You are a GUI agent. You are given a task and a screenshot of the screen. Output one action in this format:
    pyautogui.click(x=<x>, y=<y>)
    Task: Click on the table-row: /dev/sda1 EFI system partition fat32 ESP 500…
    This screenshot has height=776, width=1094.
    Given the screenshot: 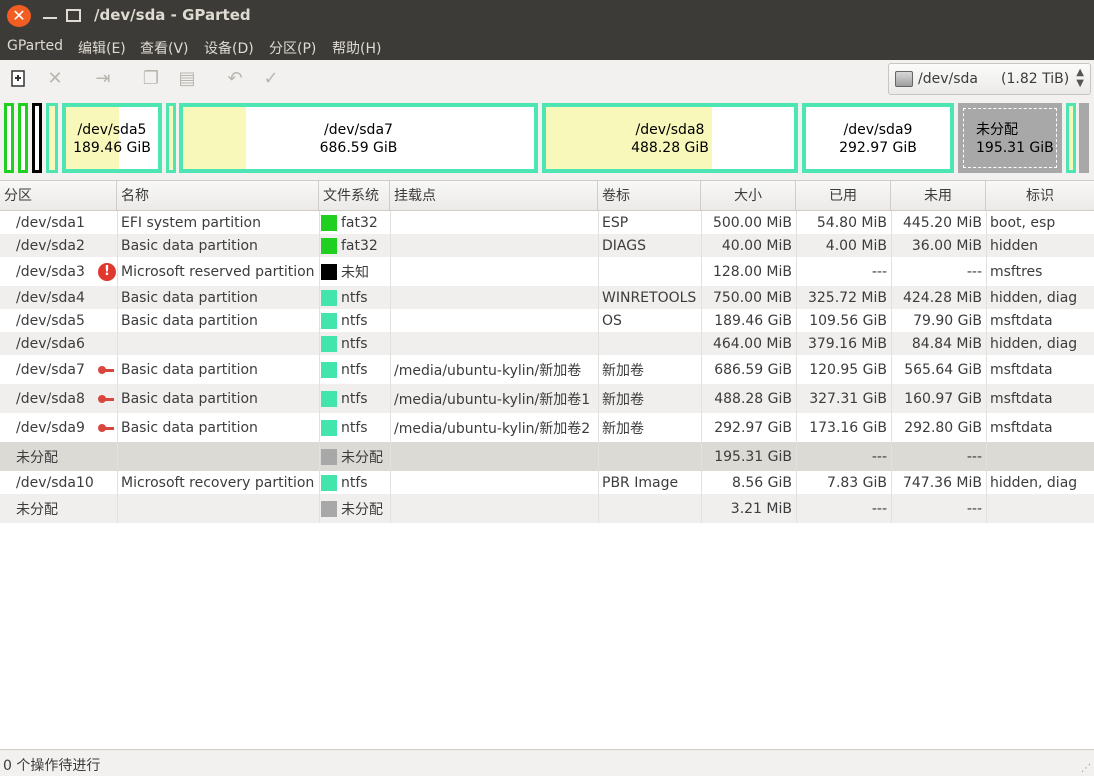 What is the action you would take?
    pyautogui.click(x=547, y=222)
    